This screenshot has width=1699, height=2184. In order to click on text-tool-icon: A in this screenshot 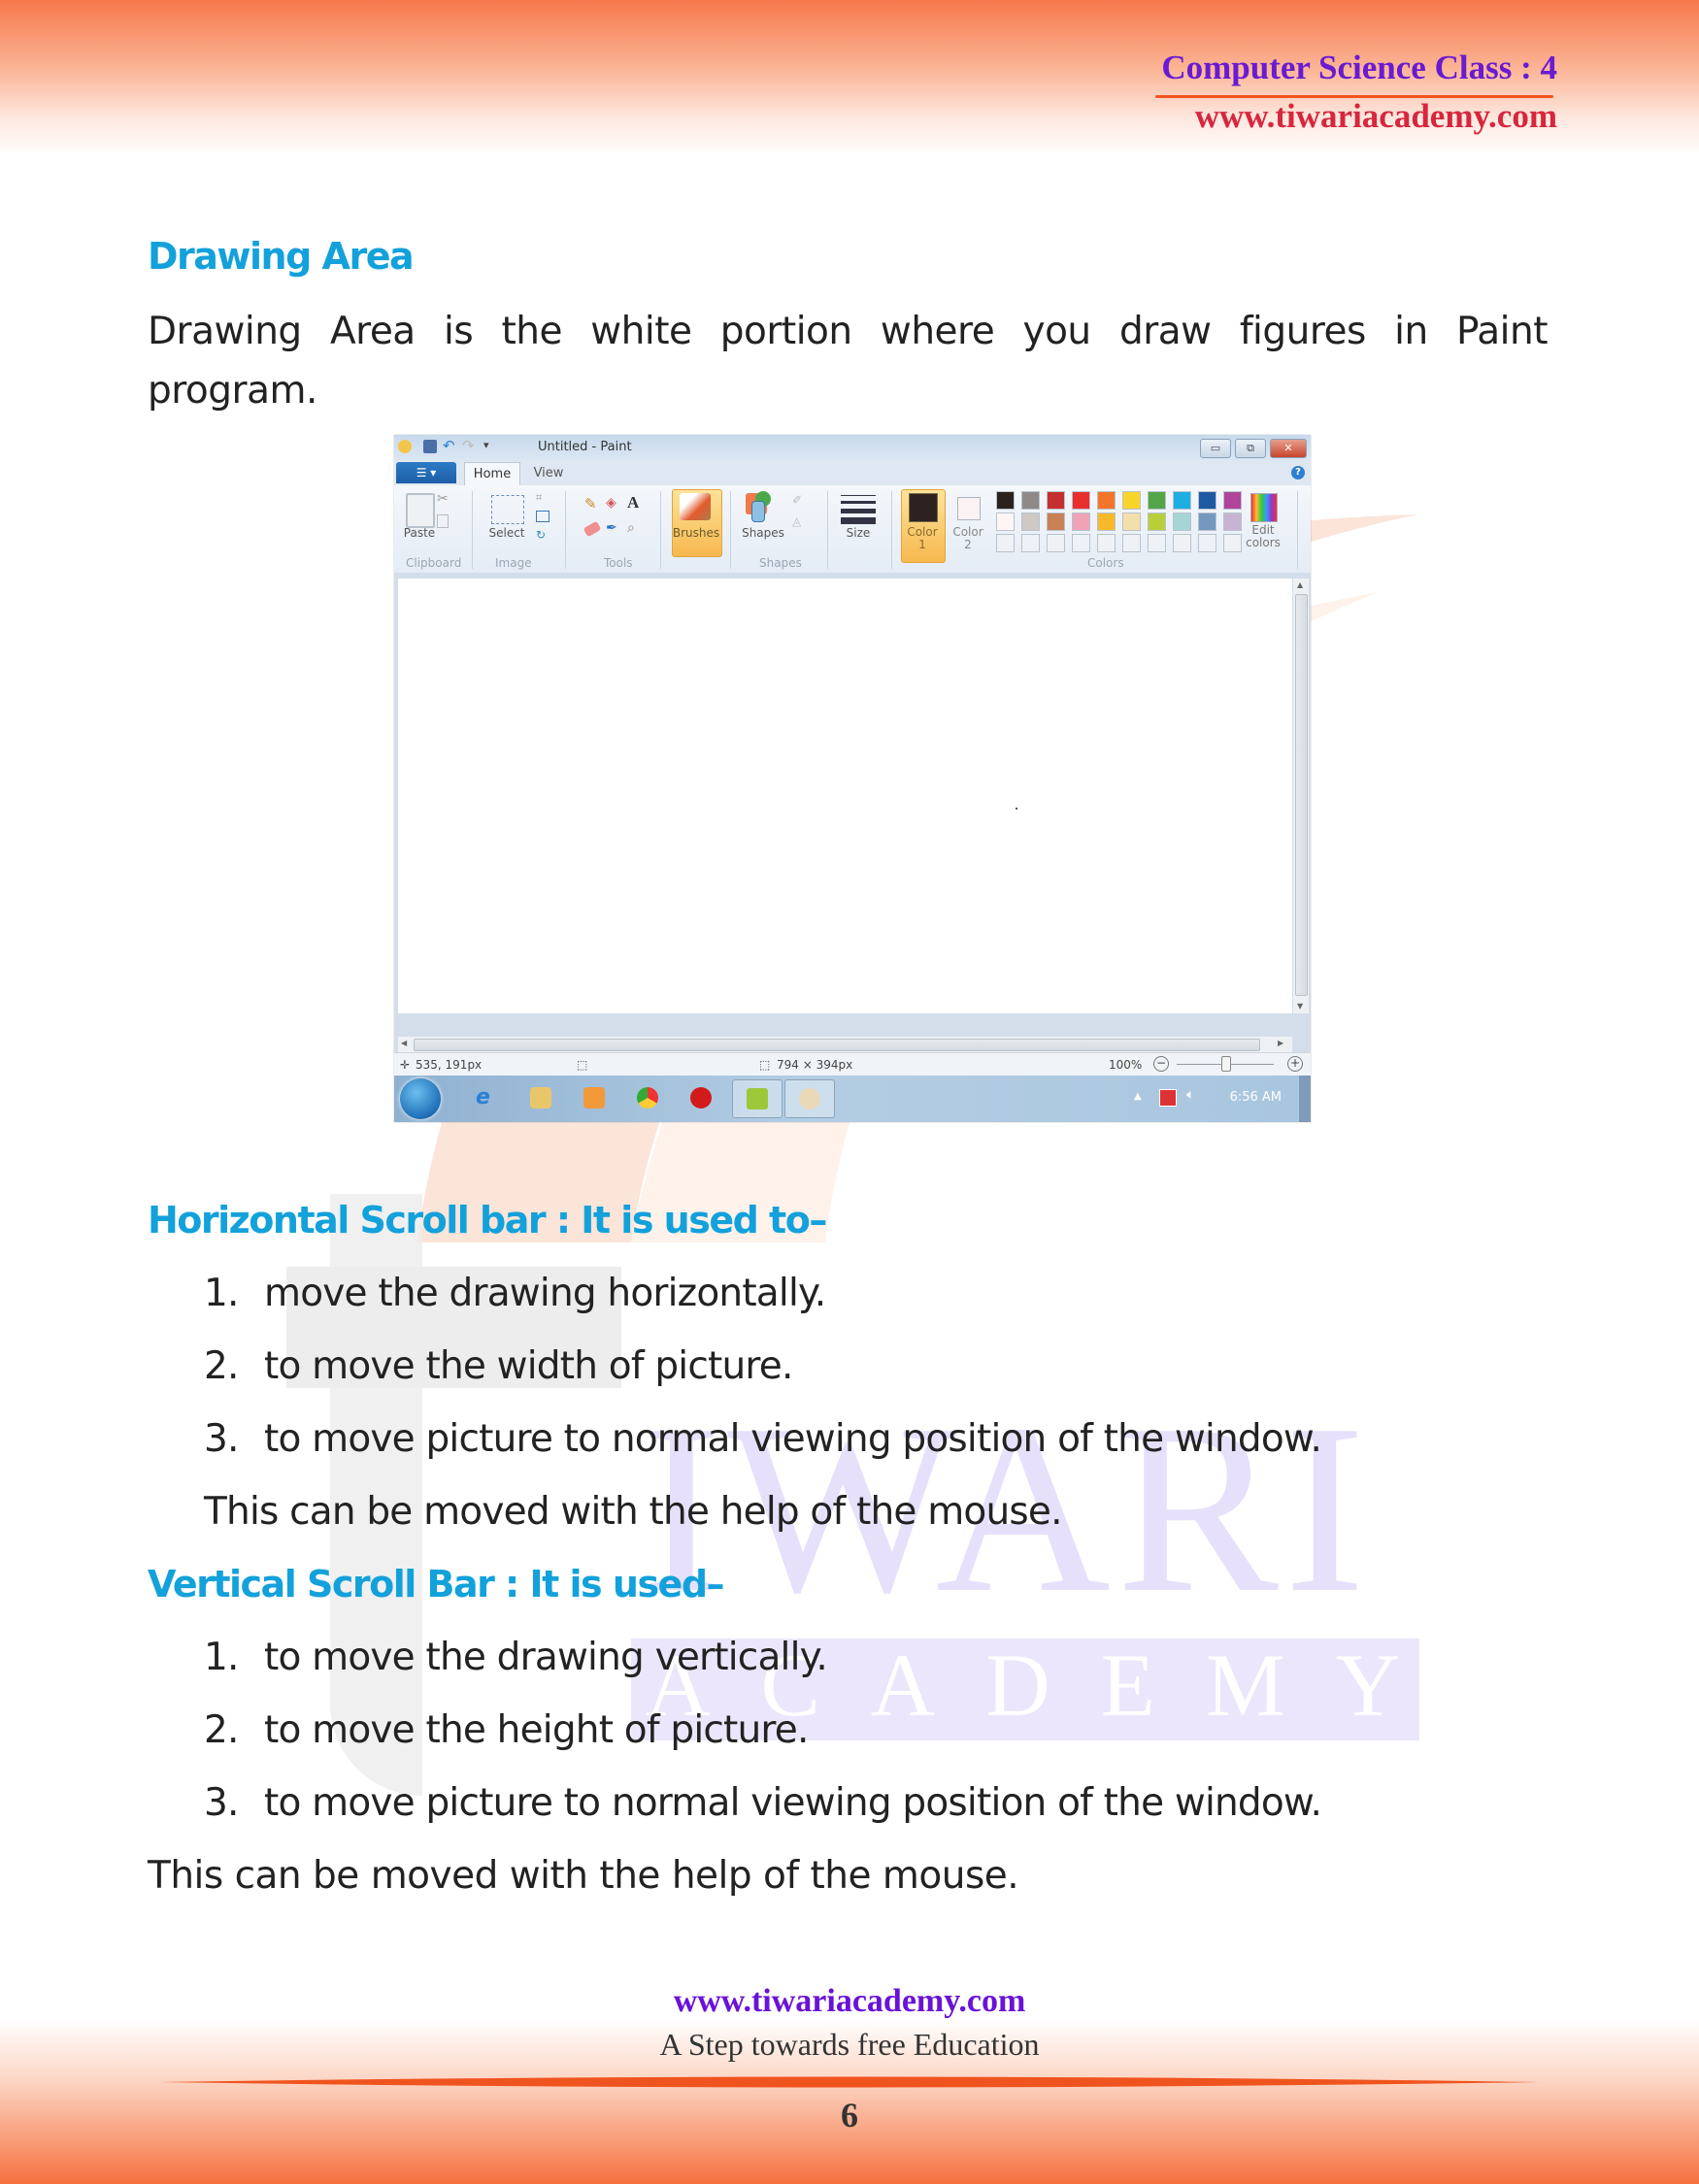, I will do `click(633, 503)`.